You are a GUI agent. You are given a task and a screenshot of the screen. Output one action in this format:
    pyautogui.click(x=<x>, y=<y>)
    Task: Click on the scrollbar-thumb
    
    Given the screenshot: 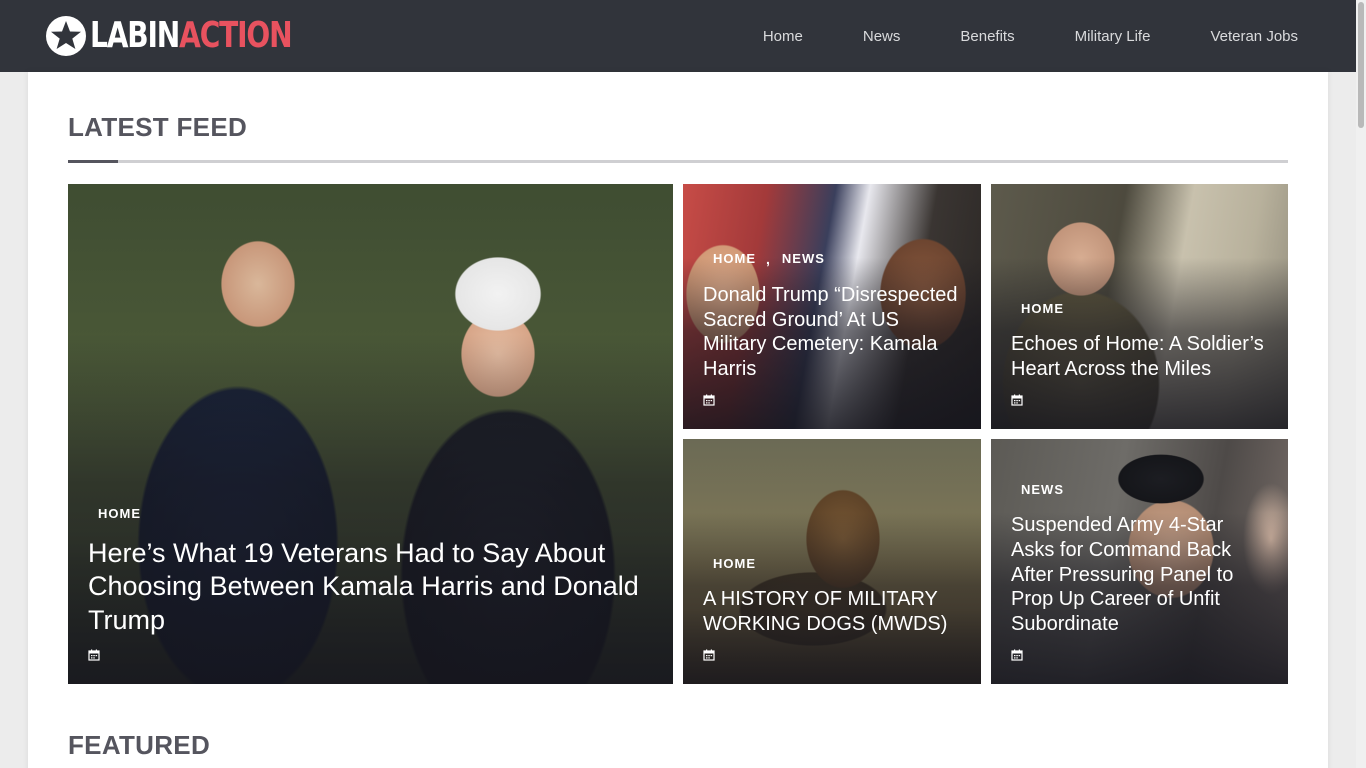 What is the action you would take?
    pyautogui.click(x=1361, y=65)
    